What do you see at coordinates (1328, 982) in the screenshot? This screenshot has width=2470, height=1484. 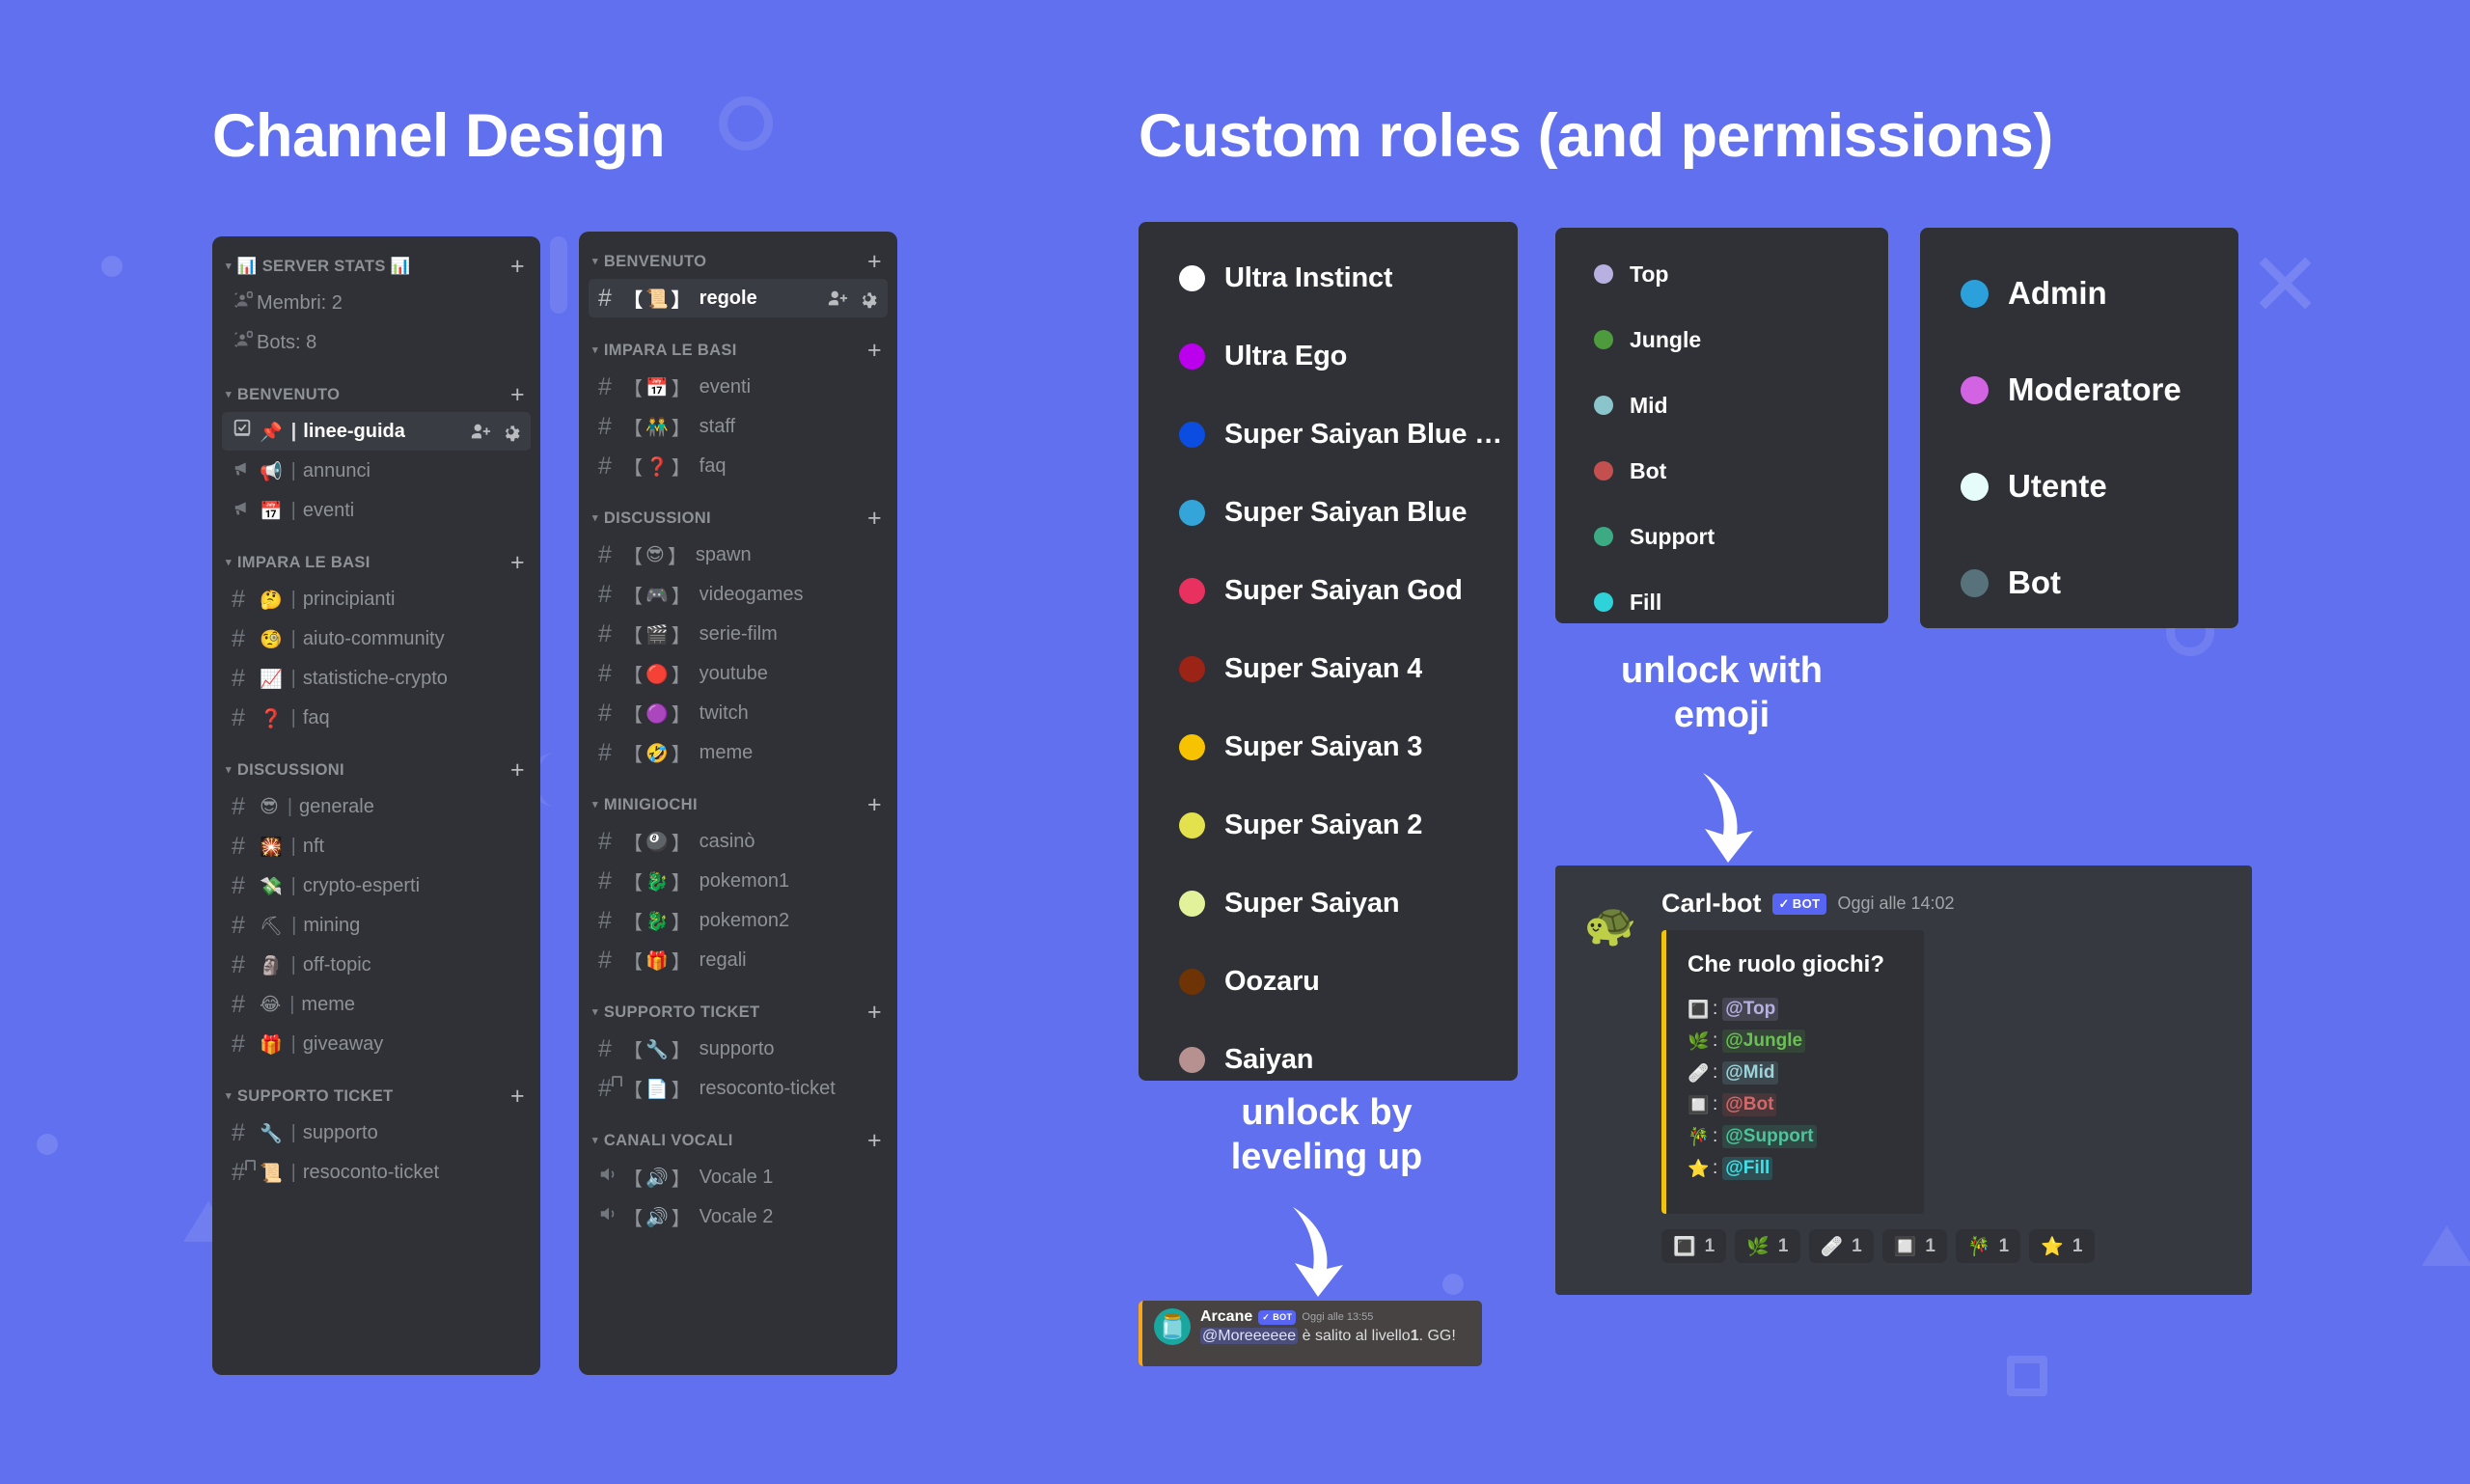 I see `role-item: Oozaru` at bounding box center [1328, 982].